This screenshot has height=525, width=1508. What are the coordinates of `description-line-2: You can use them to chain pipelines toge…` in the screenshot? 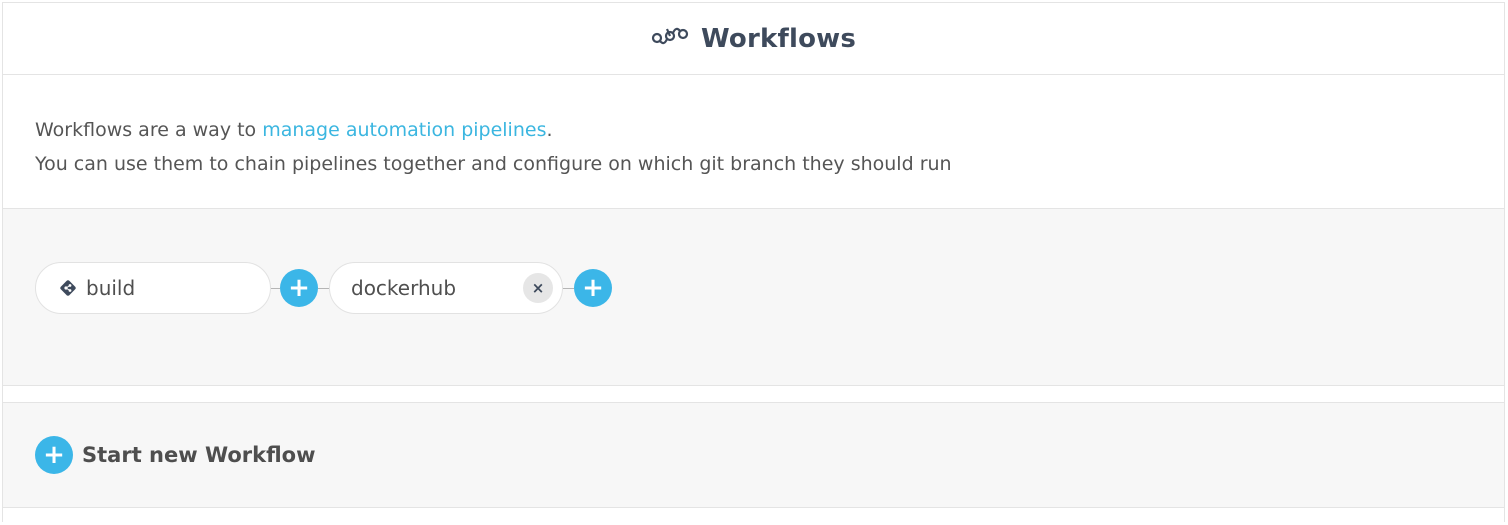 It's located at (493, 164).